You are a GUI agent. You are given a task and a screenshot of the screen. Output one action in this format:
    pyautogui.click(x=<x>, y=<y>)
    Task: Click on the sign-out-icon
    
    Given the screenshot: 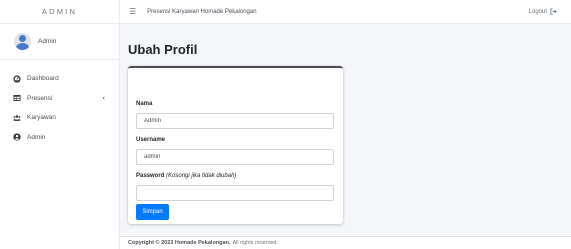 What is the action you would take?
    pyautogui.click(x=553, y=11)
    